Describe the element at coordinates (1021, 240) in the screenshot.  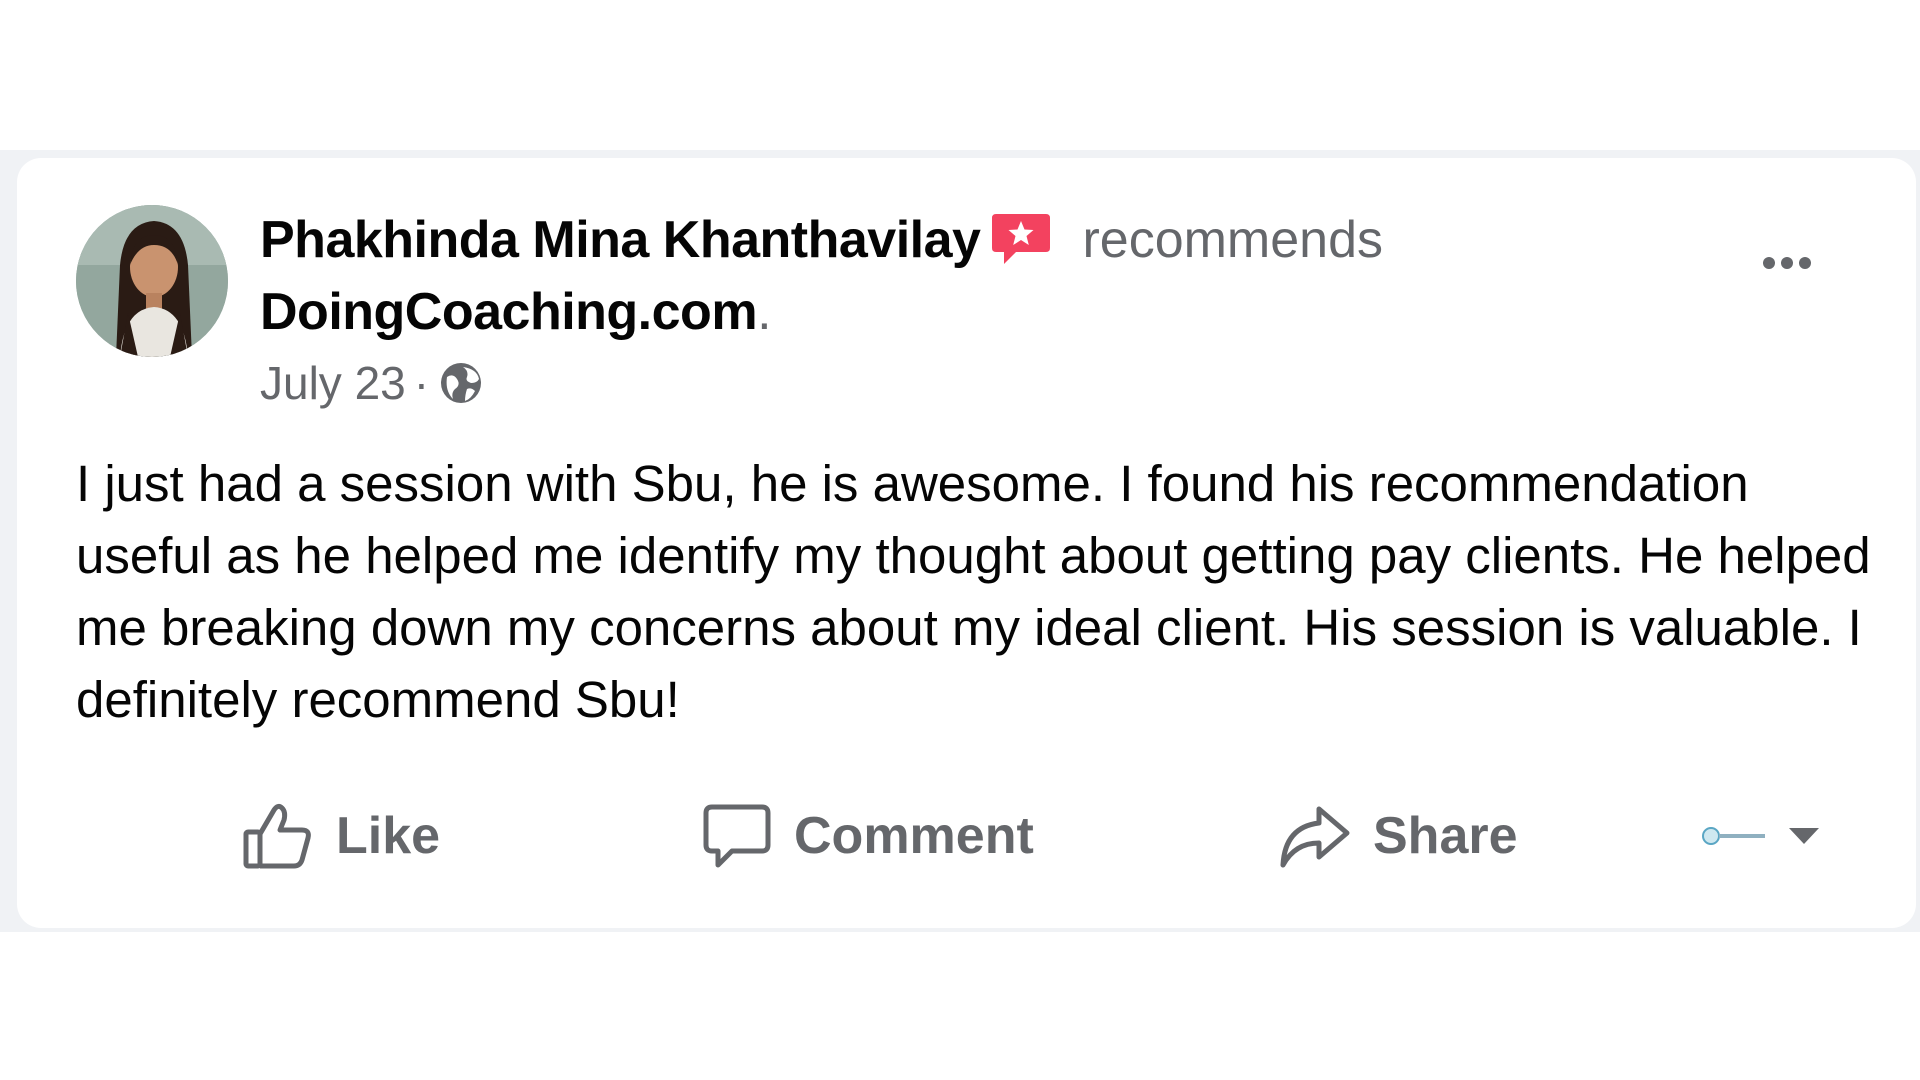
I see `star-recommendation-icon` at that location.